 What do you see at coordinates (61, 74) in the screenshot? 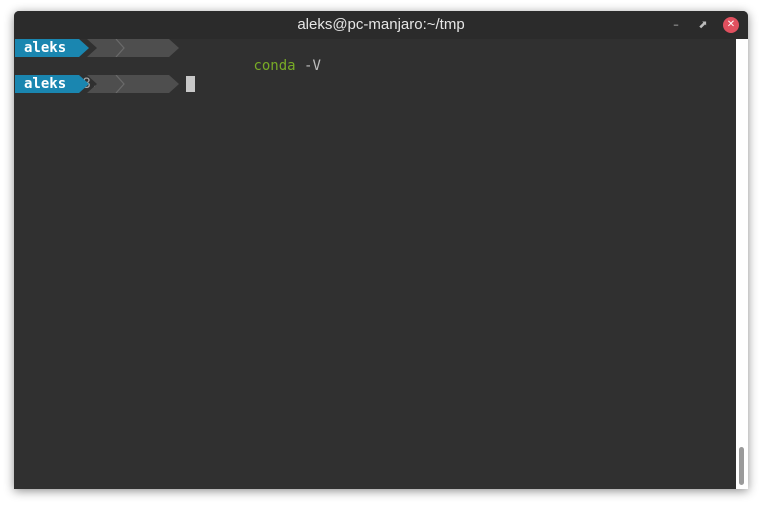
I see `output-line: conda 4.8.3` at bounding box center [61, 74].